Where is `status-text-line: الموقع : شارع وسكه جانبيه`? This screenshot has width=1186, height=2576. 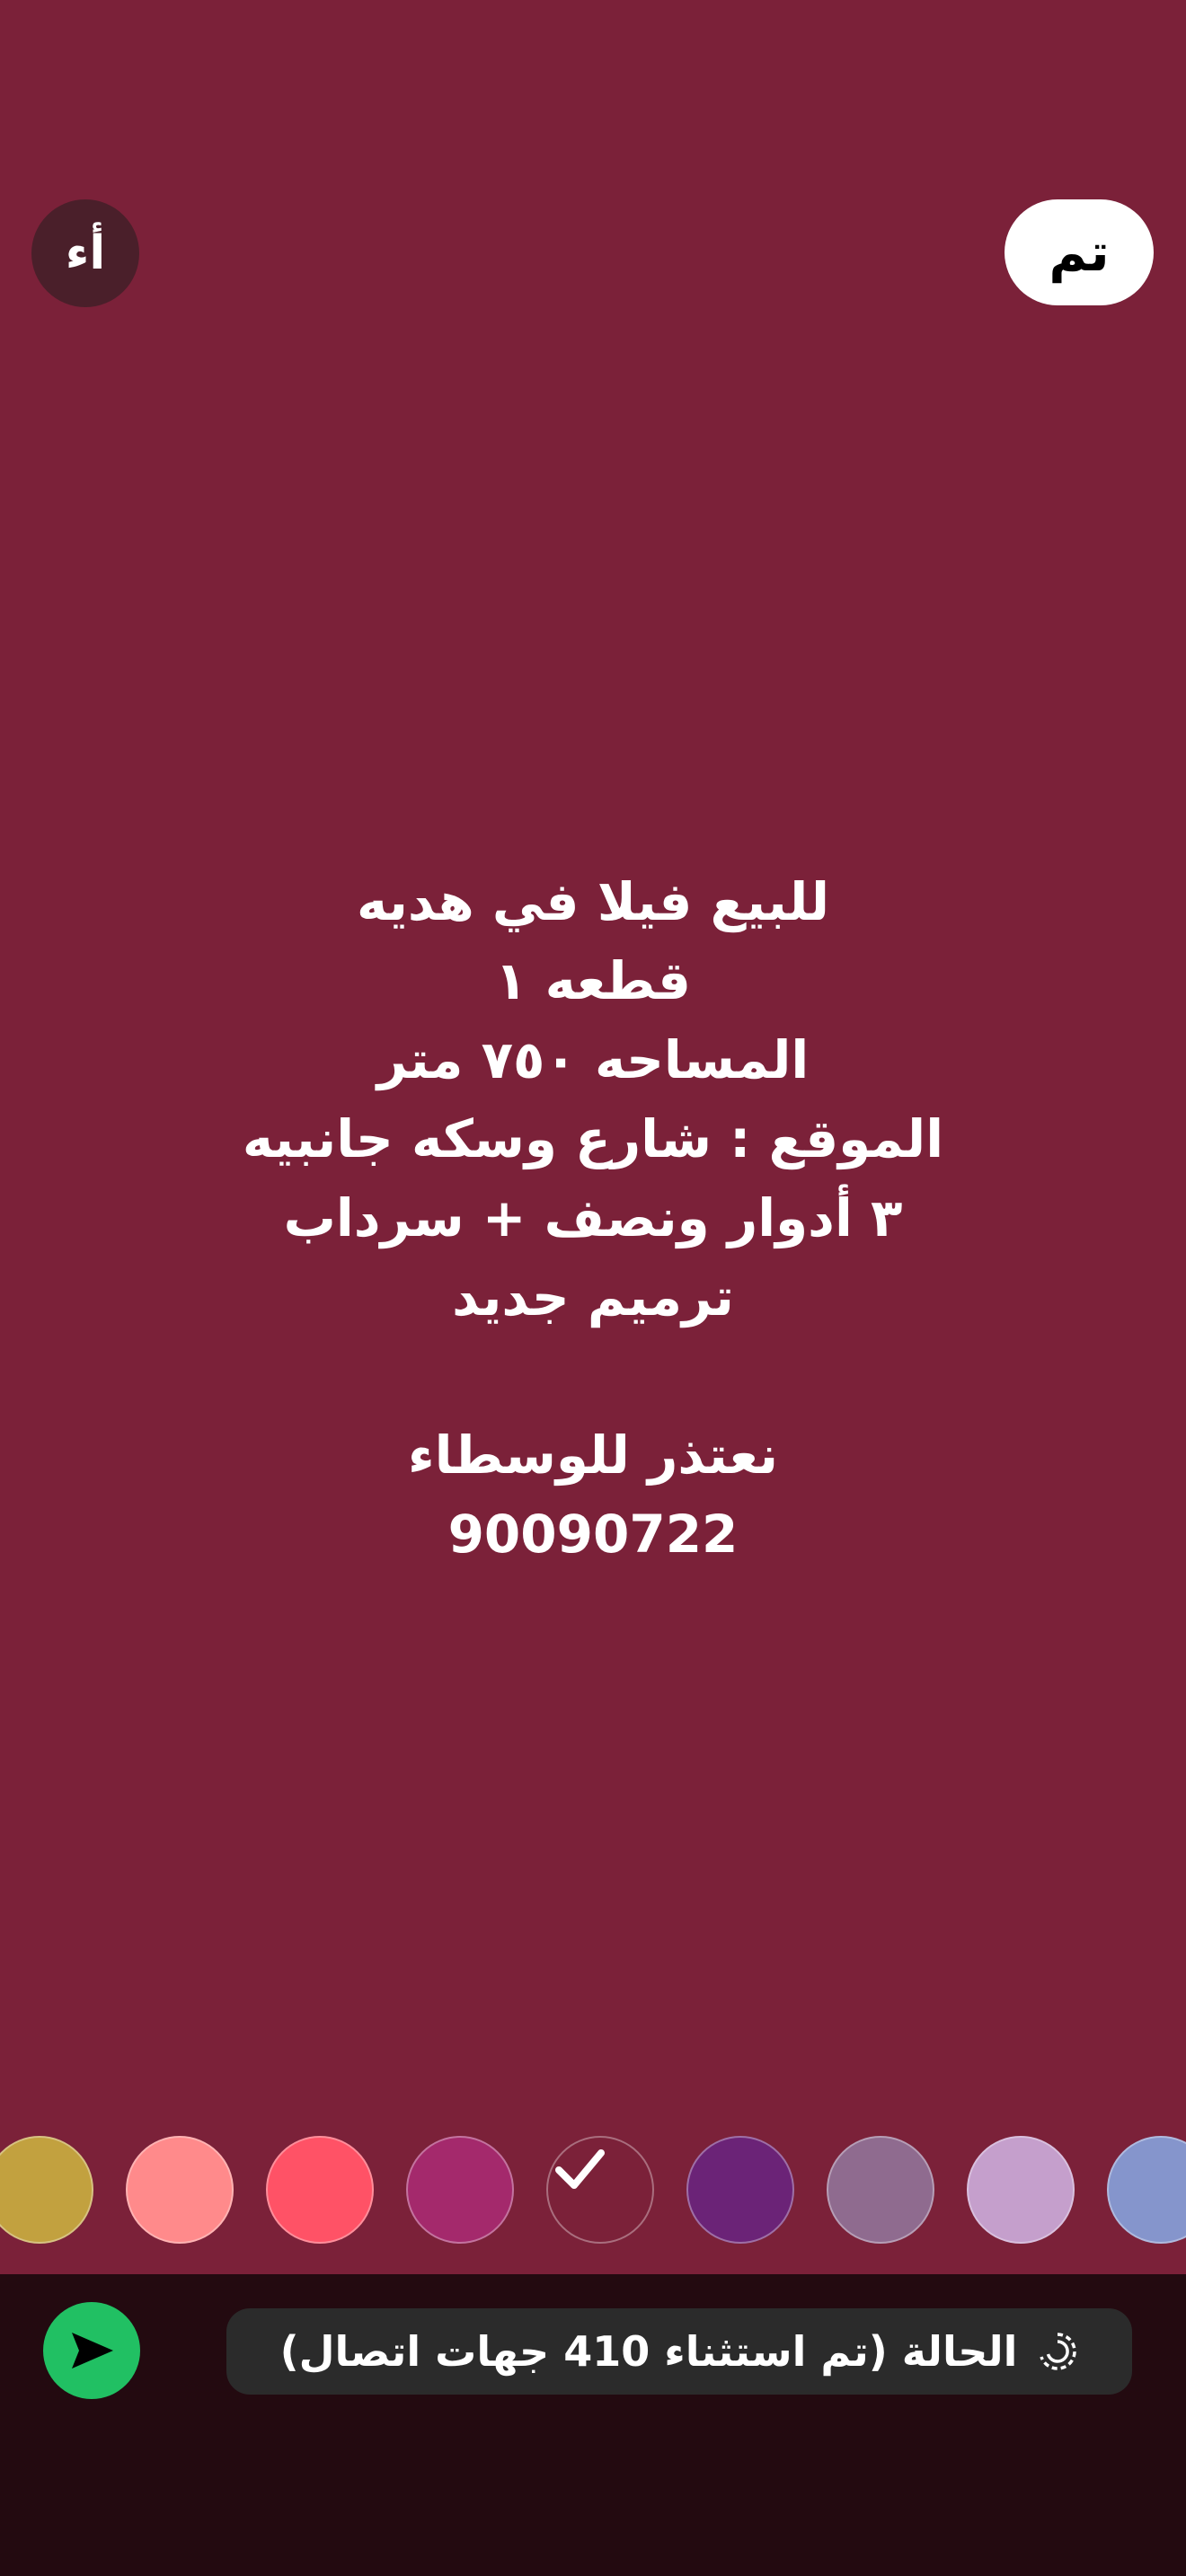 status-text-line: الموقع : شارع وسكه جانبيه is located at coordinates (593, 1138).